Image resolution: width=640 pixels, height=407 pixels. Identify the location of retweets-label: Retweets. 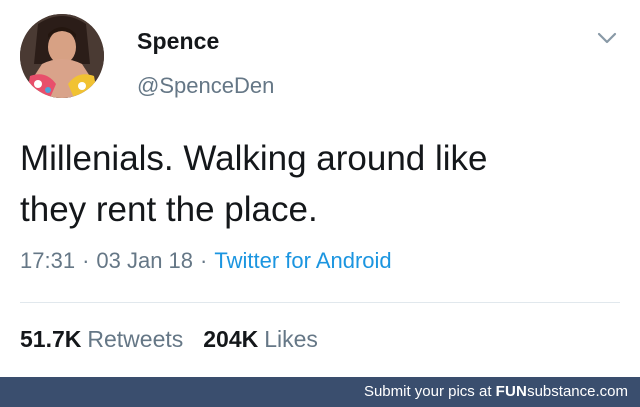
(135, 339).